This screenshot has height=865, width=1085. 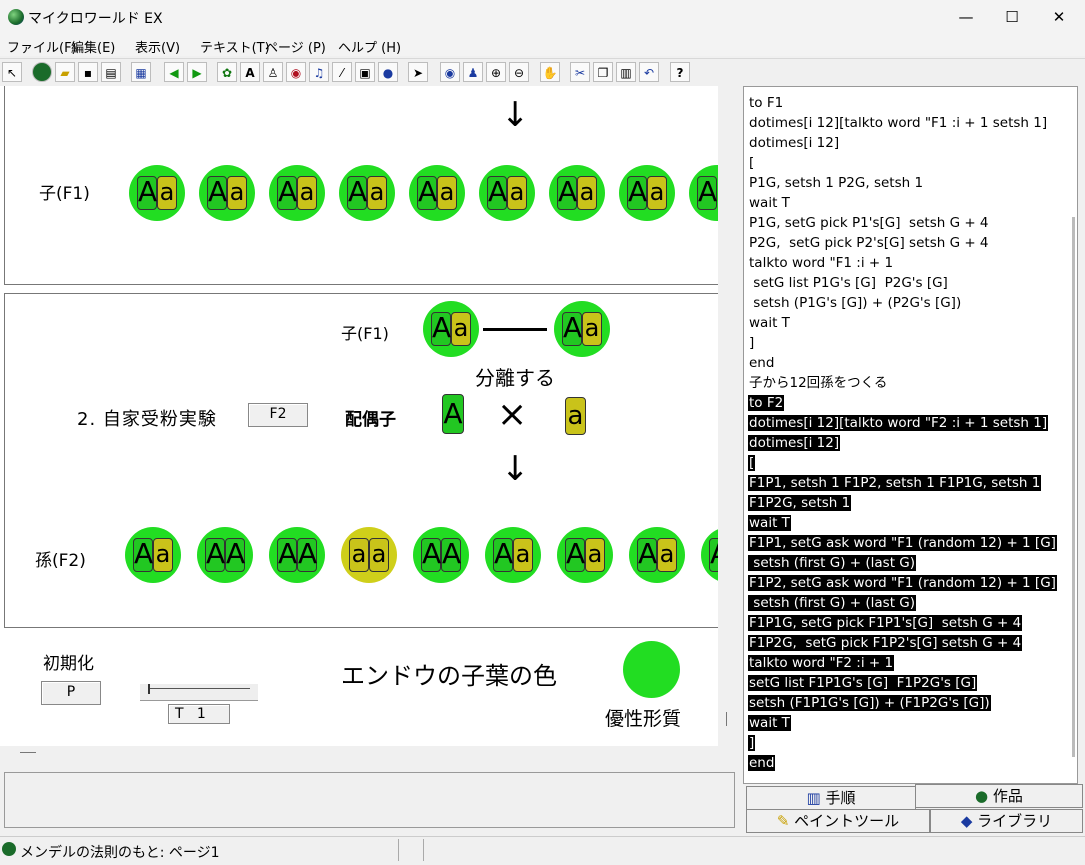 What do you see at coordinates (902, 503) in the screenshot?
I see `code-line: F1P2G, setsh 1` at bounding box center [902, 503].